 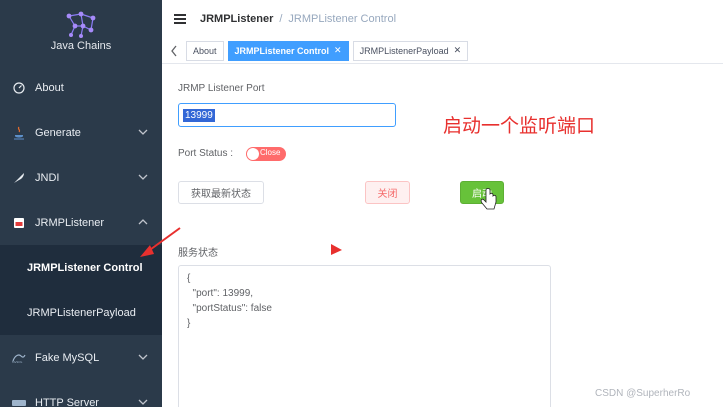 What do you see at coordinates (287, 115) in the screenshot?
I see `port-input: 13999` at bounding box center [287, 115].